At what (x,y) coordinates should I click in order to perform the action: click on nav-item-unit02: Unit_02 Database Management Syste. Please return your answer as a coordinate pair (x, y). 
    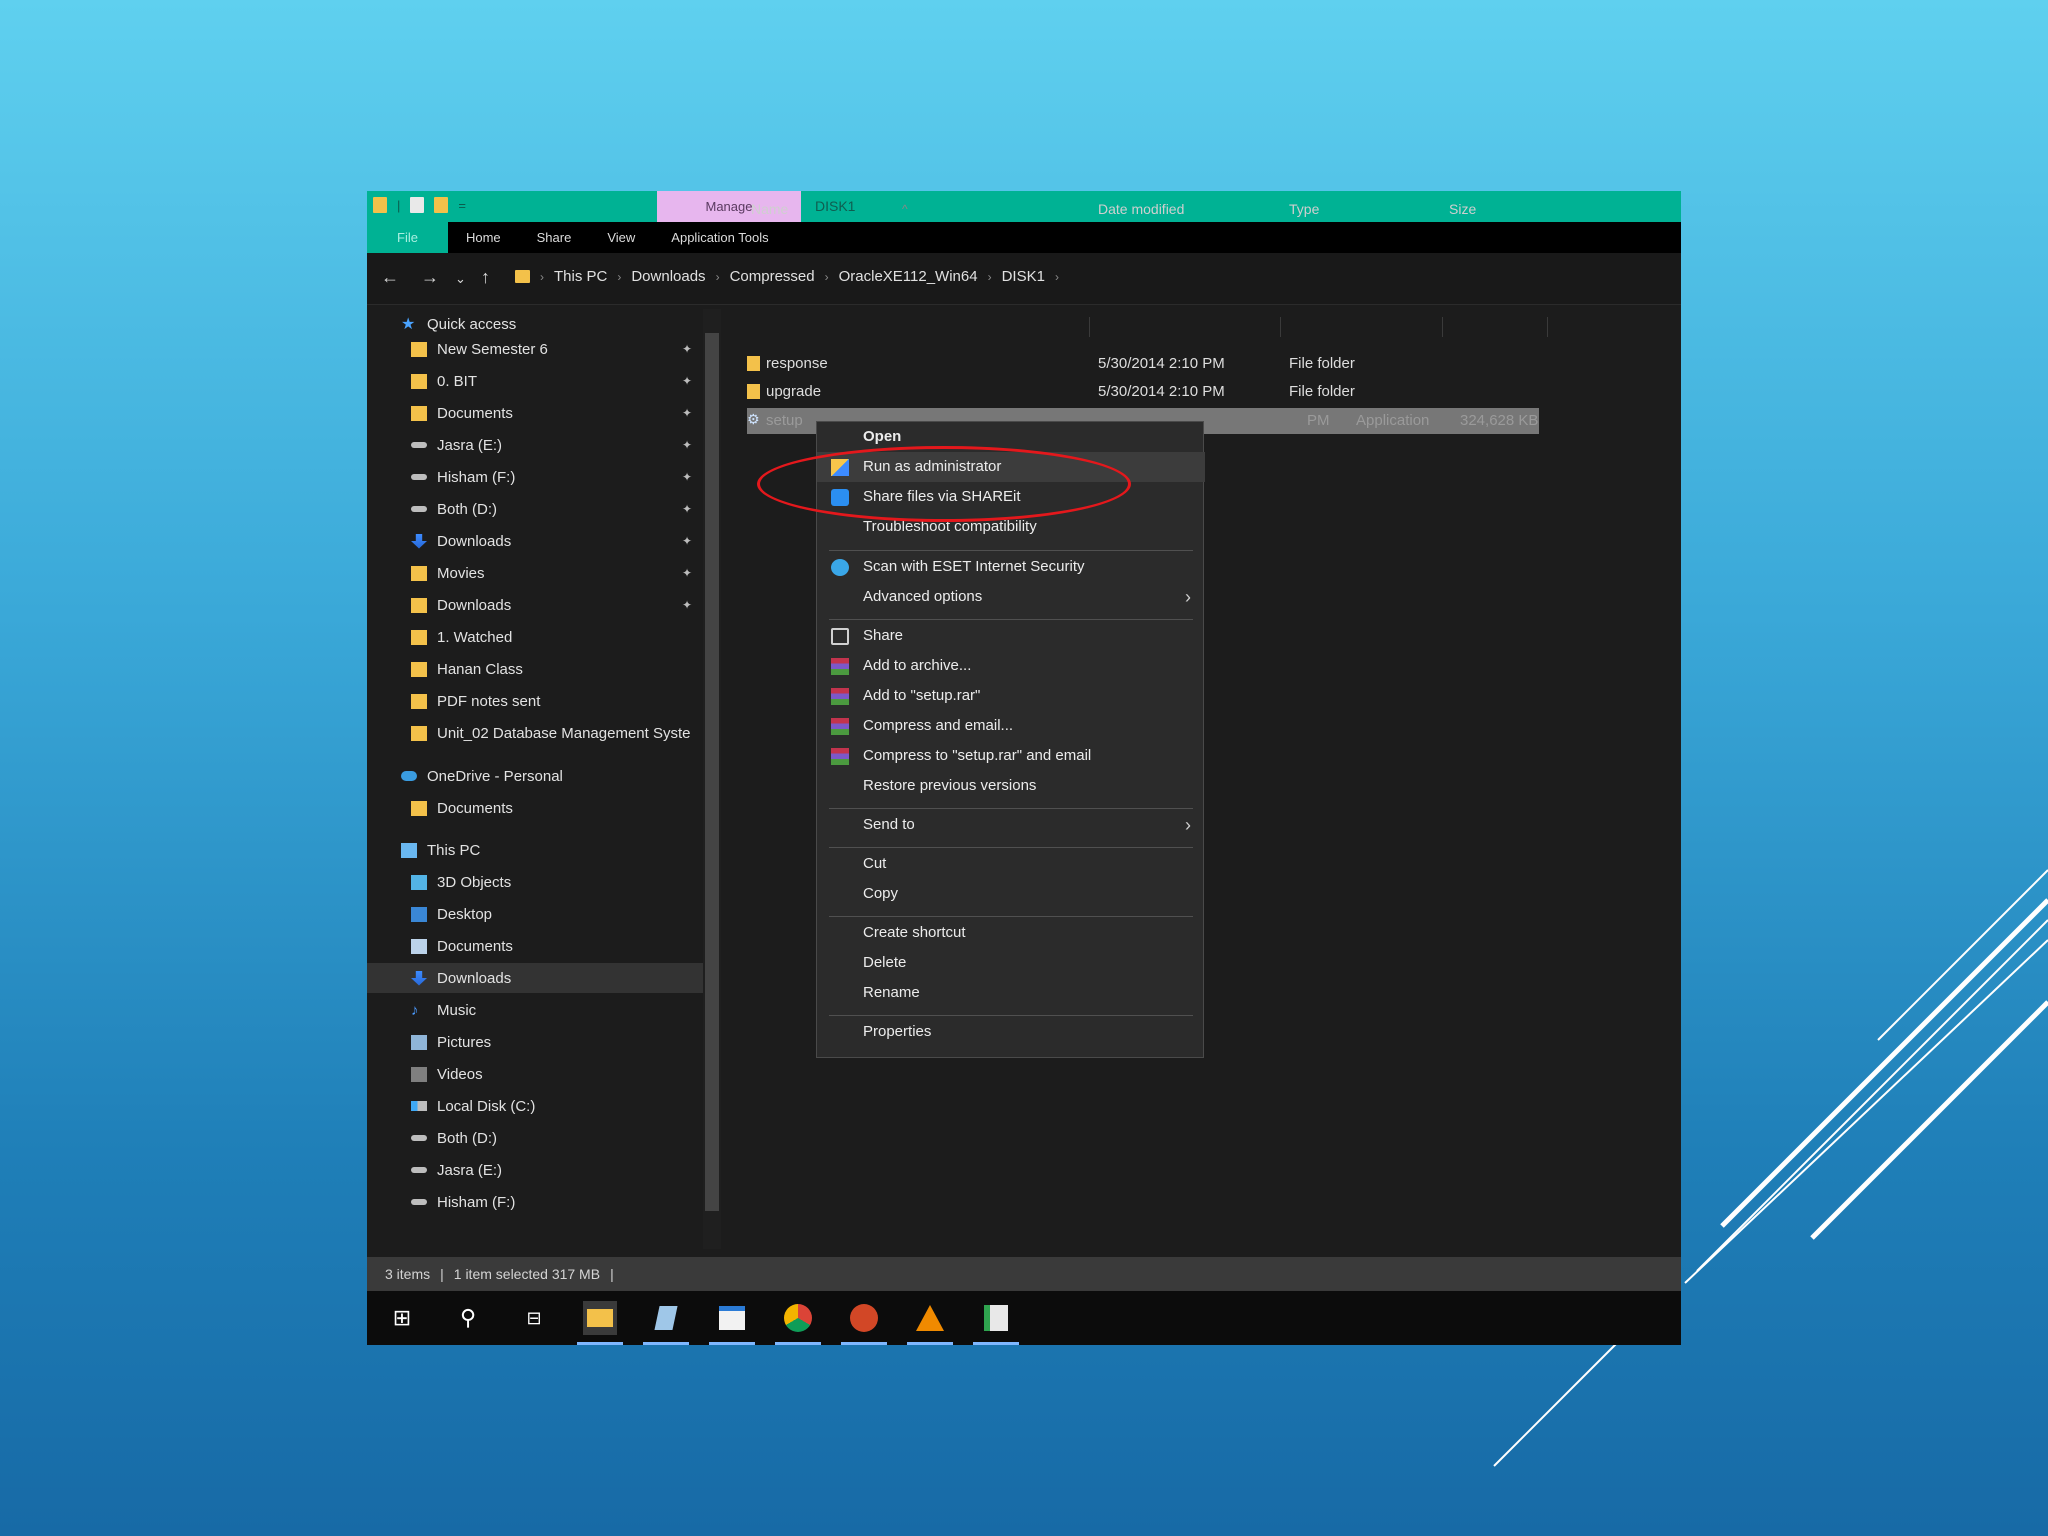
    Looking at the image, I should click on (535, 733).